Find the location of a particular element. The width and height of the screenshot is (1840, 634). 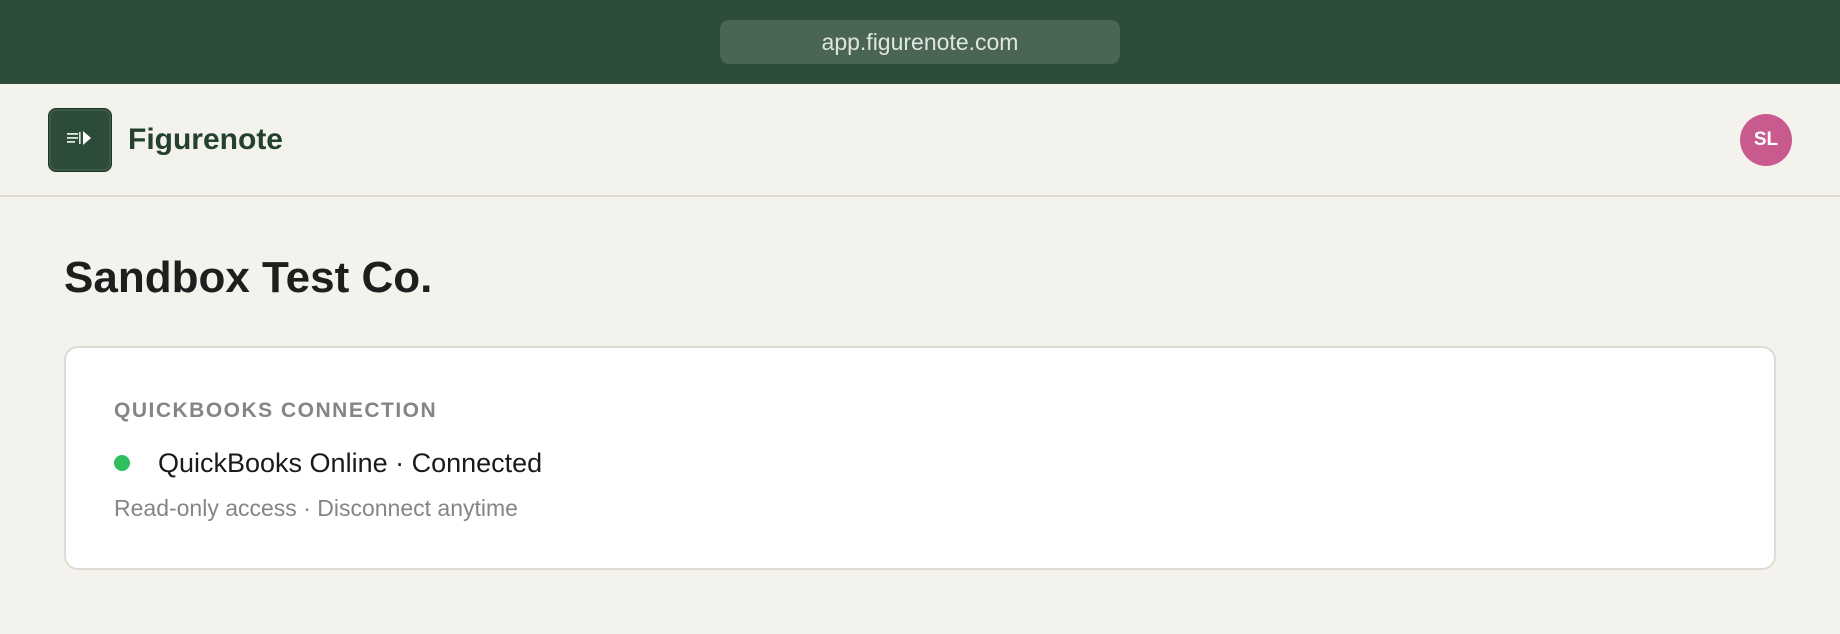

document-play-icon is located at coordinates (79, 138).